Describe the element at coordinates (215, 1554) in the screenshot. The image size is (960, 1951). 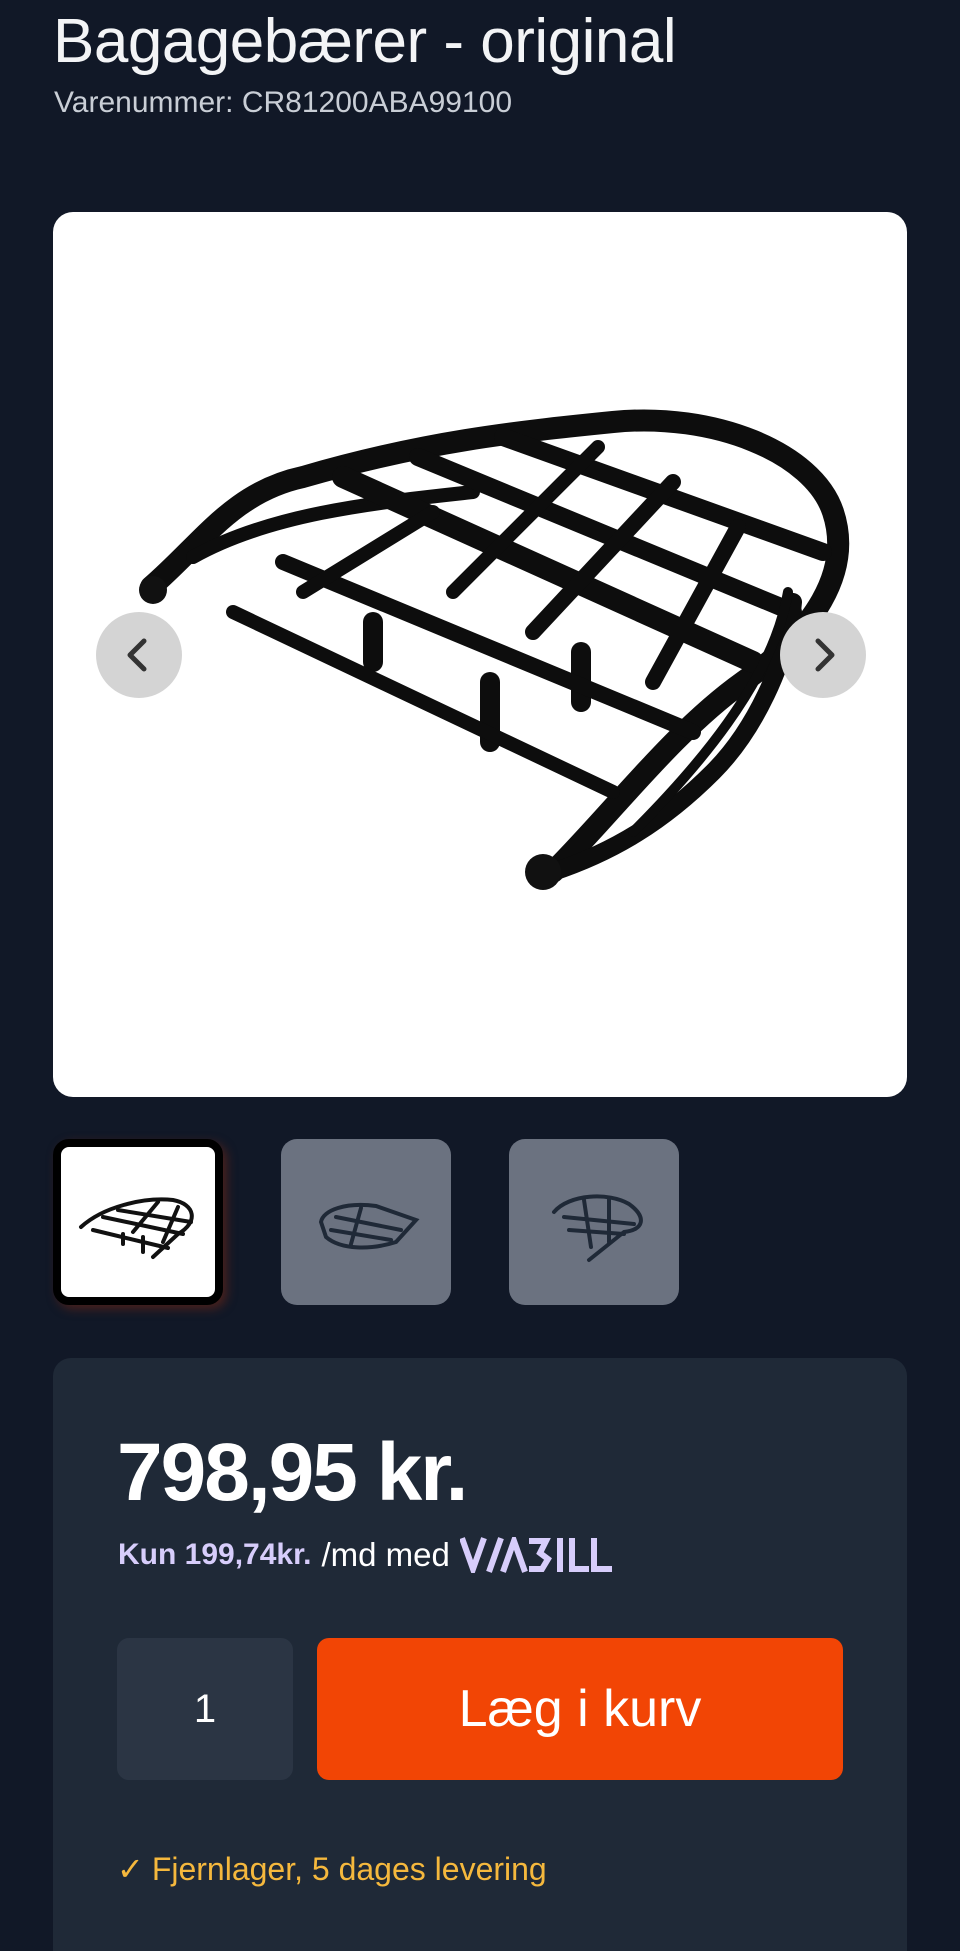
I see `viabill-amount: Kun 199,74kr.` at that location.